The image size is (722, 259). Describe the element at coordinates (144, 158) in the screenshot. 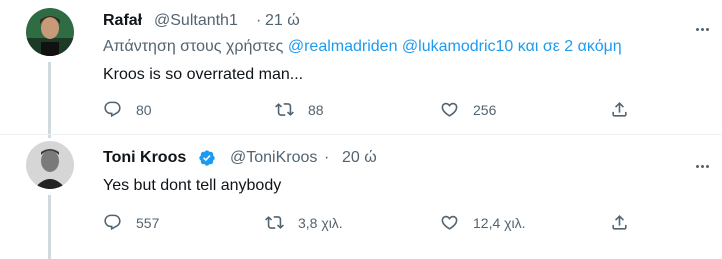

I see `display-name: Toni Kroos` at that location.